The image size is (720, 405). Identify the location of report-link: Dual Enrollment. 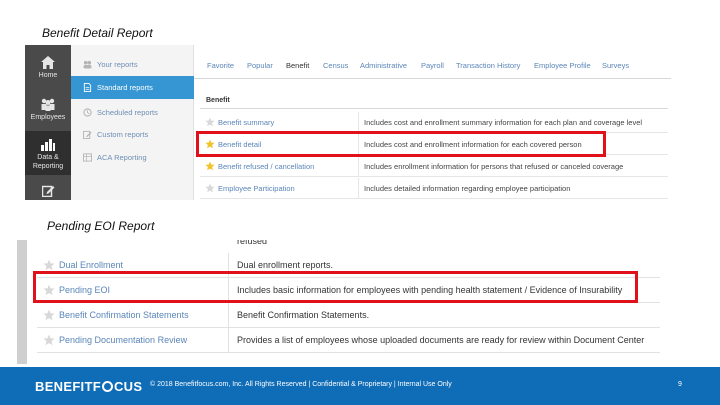
(91, 265).